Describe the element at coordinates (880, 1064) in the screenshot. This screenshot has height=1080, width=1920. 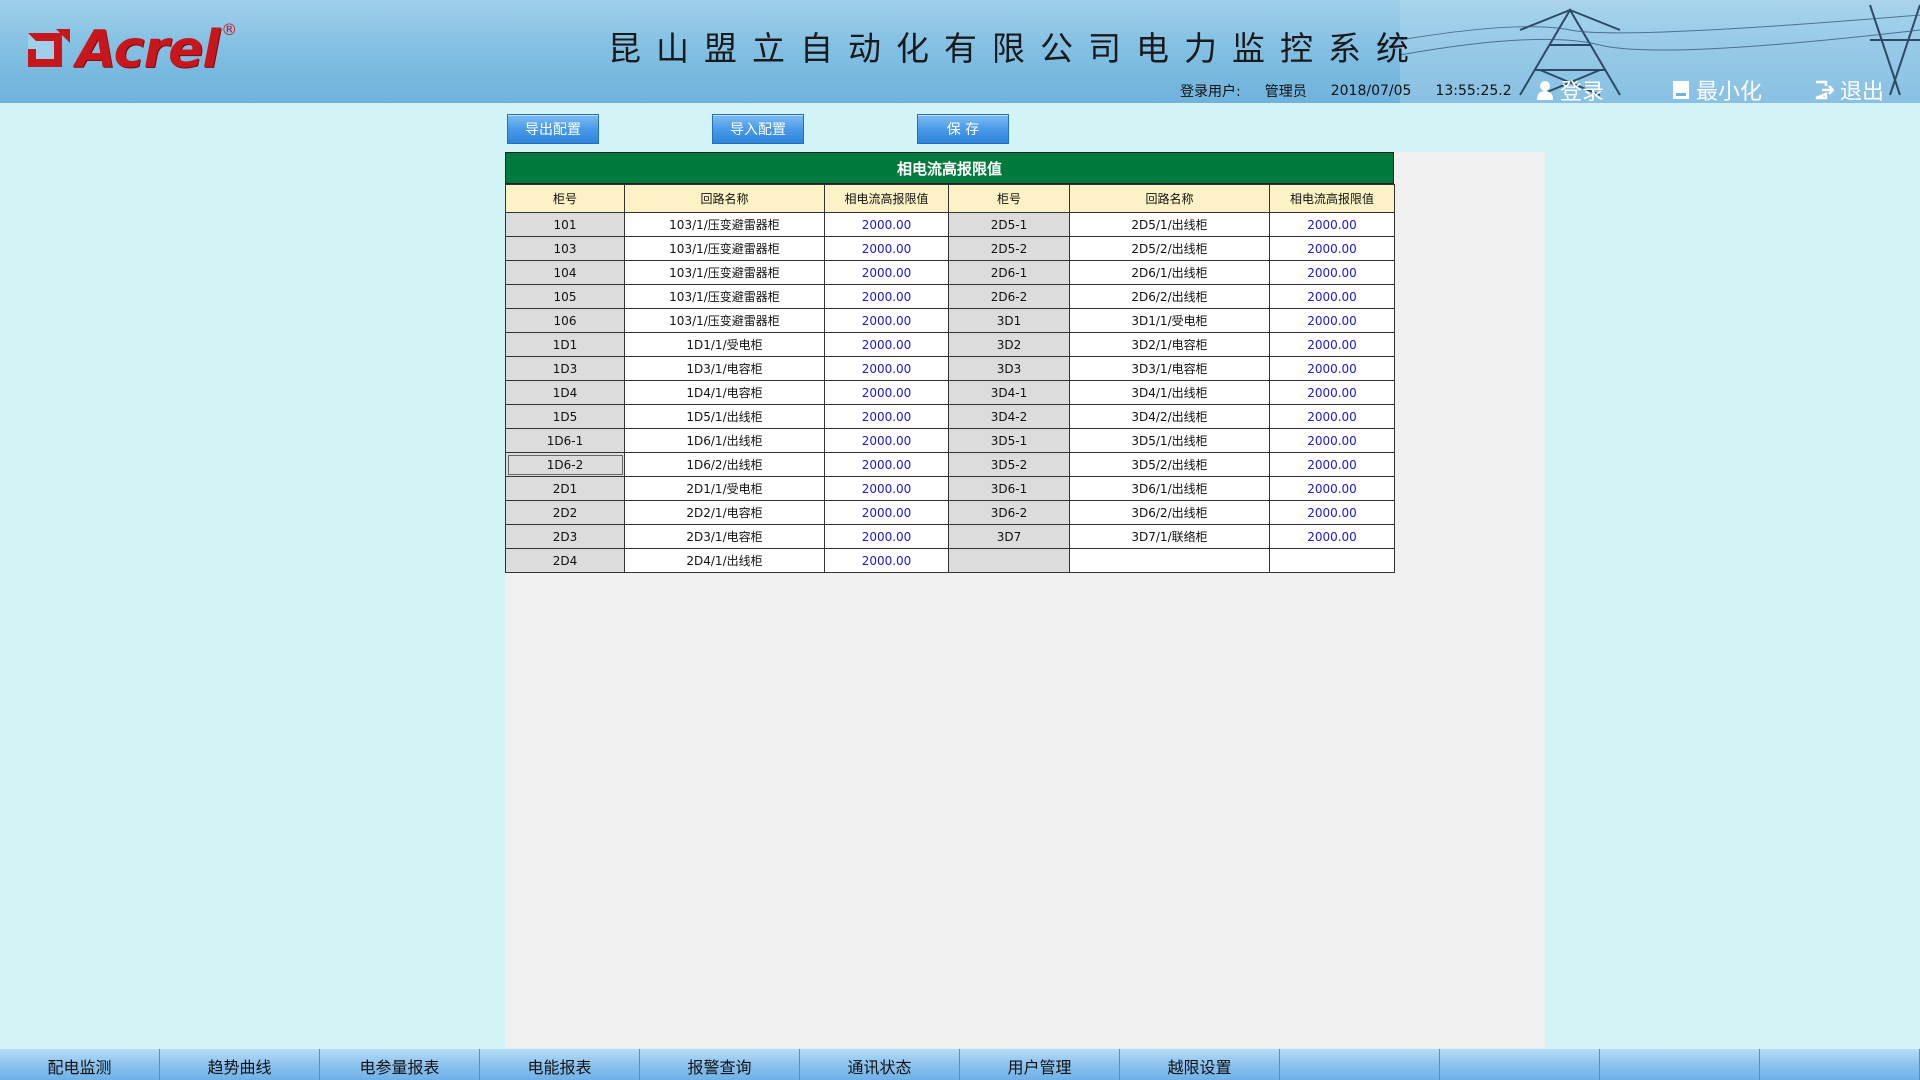
I see `nav-item: 通讯状态` at that location.